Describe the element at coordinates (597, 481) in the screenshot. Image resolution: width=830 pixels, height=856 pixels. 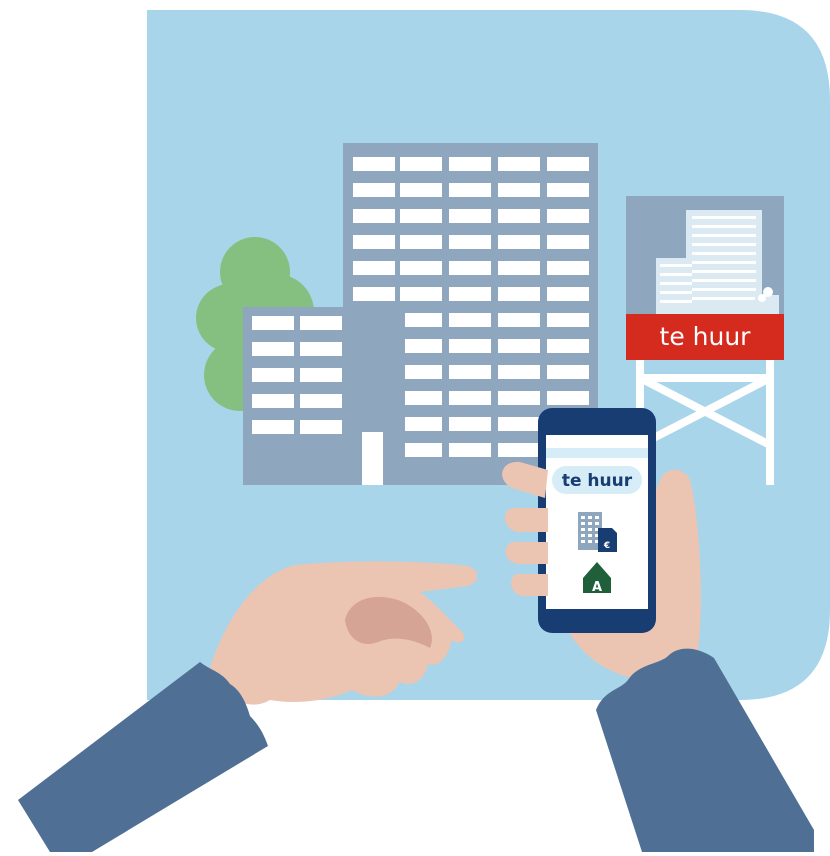
I see `phone-badge-label: te huur` at that location.